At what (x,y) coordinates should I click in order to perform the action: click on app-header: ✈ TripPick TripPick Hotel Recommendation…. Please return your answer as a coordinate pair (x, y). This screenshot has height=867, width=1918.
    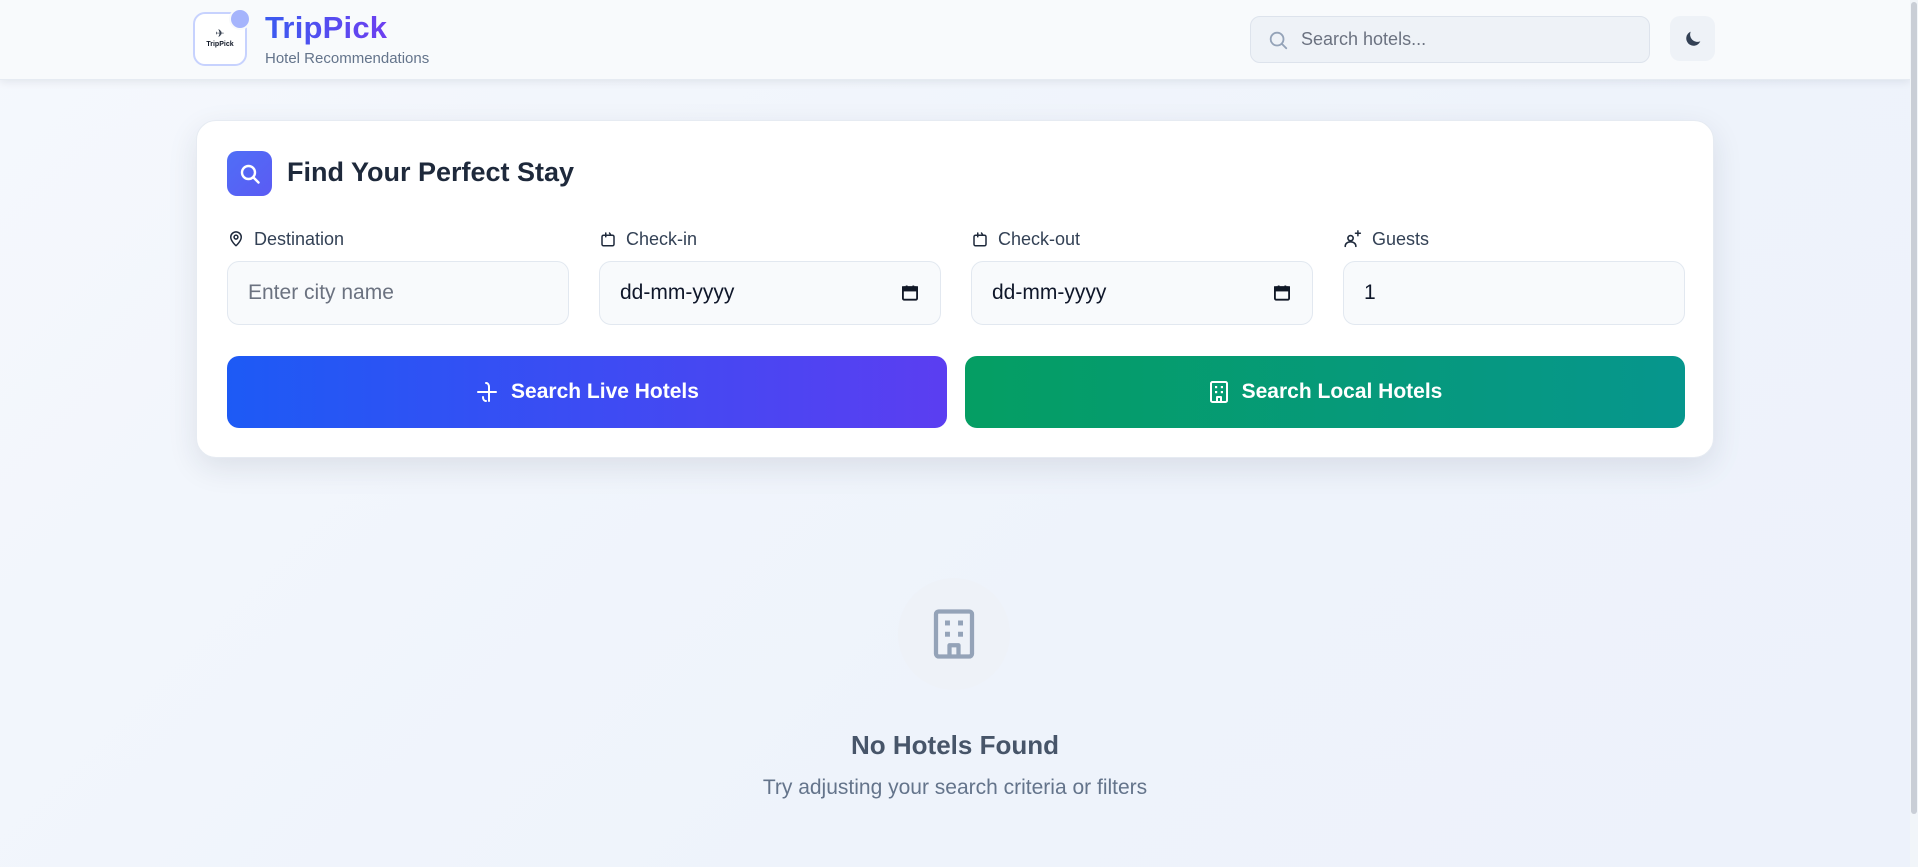
    Looking at the image, I should click on (955, 40).